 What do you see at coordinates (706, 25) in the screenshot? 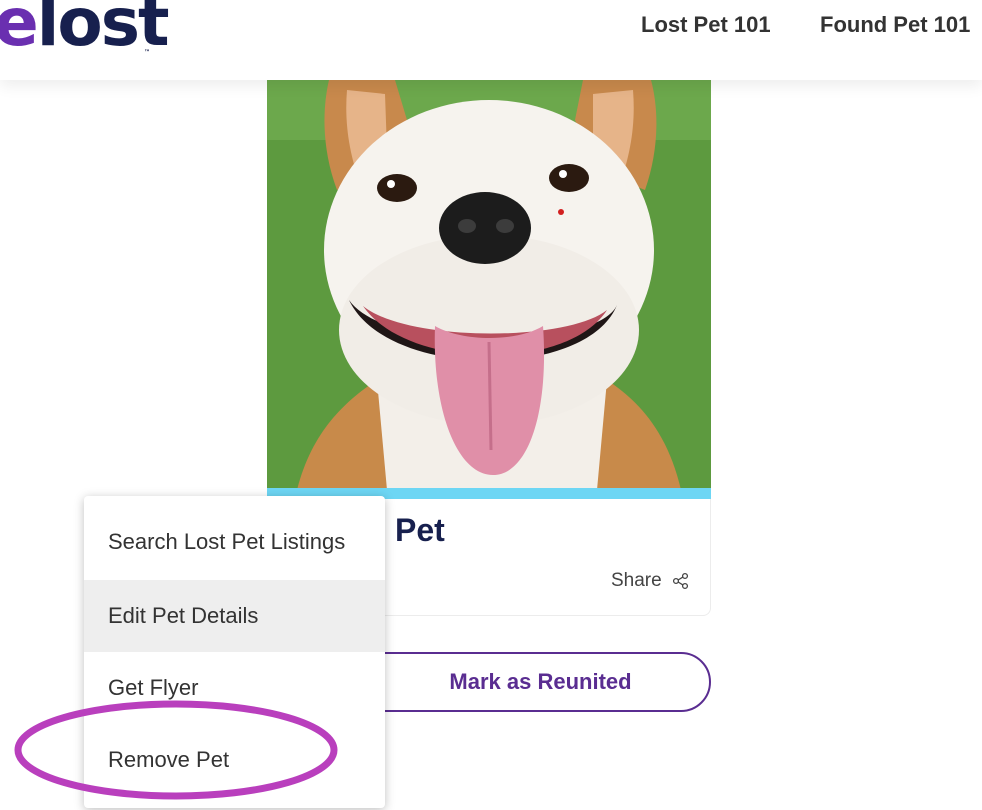
I see `nav-lost-pet-101: Lost Pet 101` at bounding box center [706, 25].